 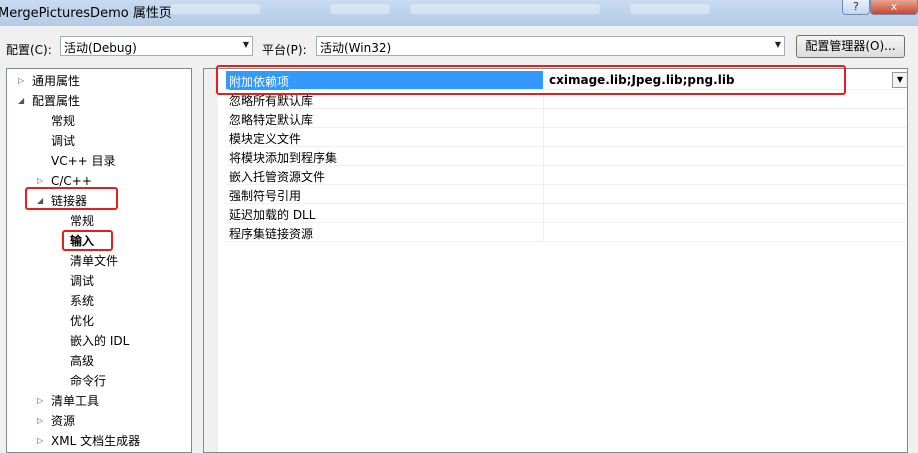 What do you see at coordinates (99, 281) in the screenshot?
I see `tree-item-linker-debugging: 调试` at bounding box center [99, 281].